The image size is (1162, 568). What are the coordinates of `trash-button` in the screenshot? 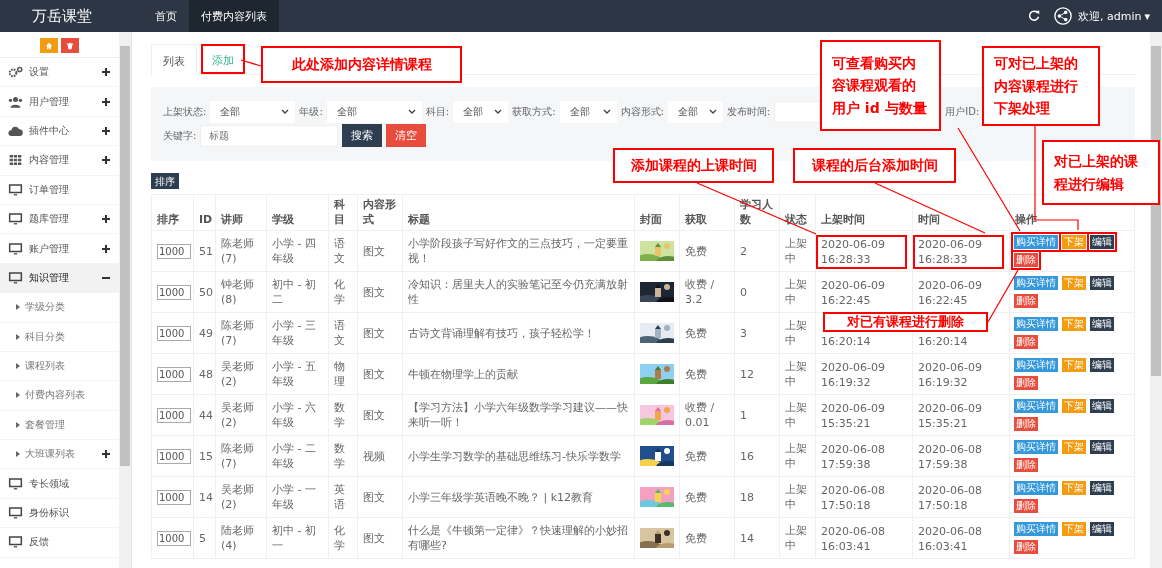 It's located at (70, 45).